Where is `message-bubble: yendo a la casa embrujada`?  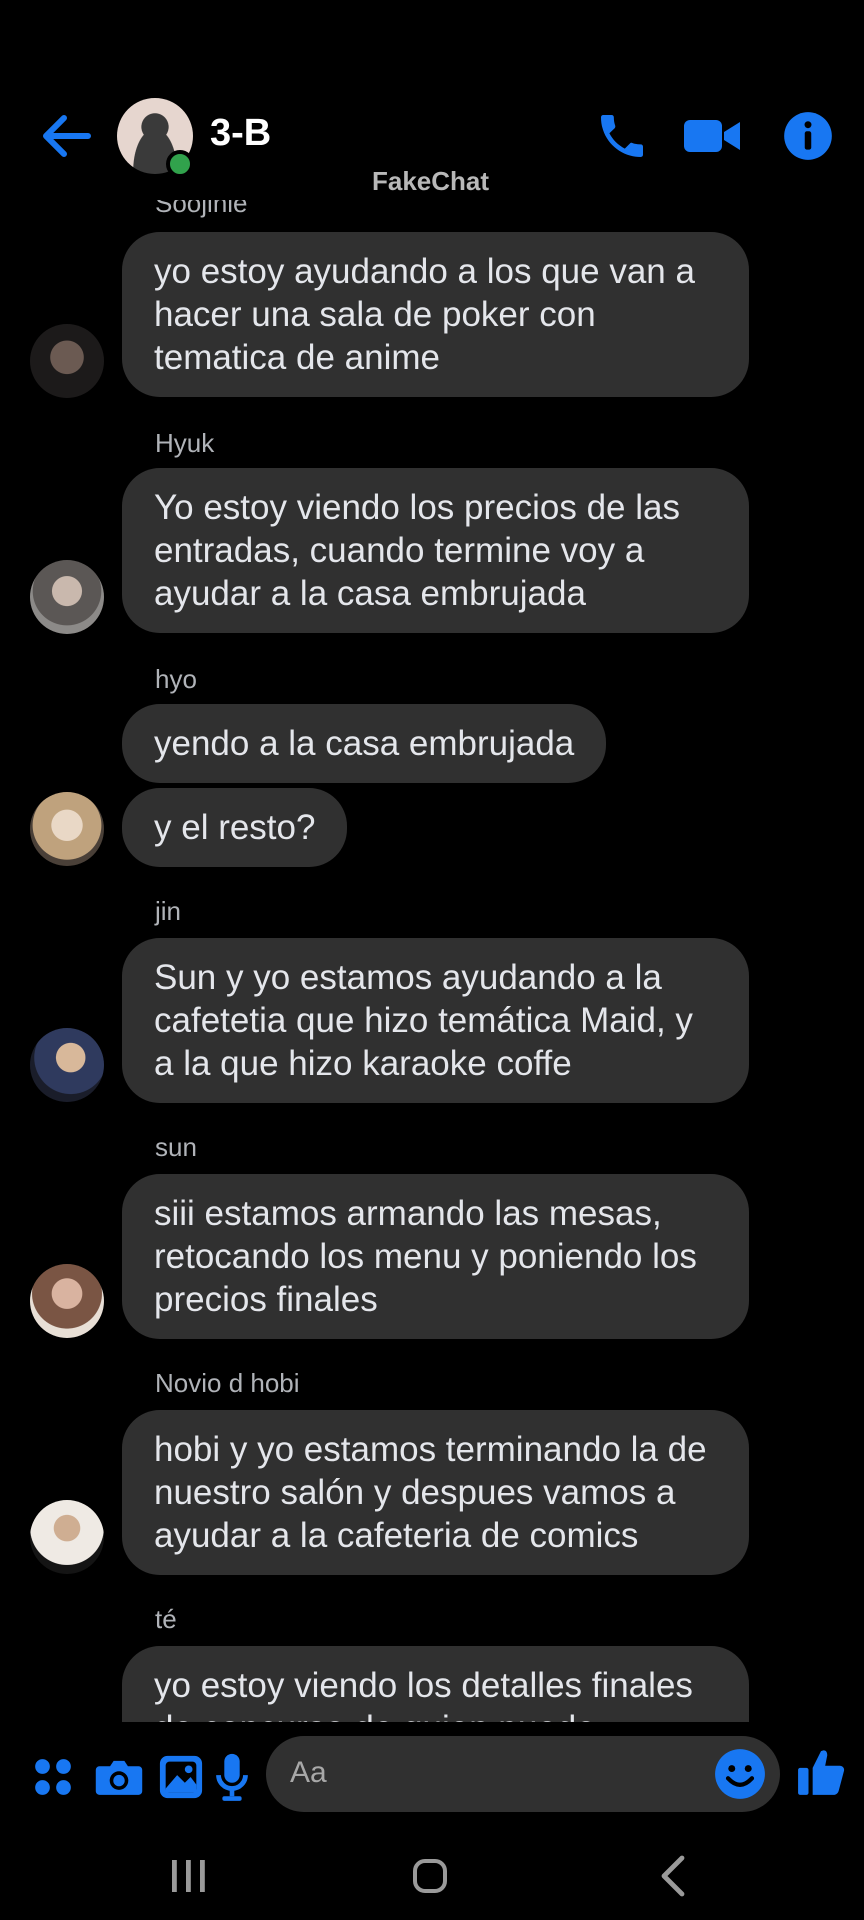 message-bubble: yendo a la casa embrujada is located at coordinates (364, 743).